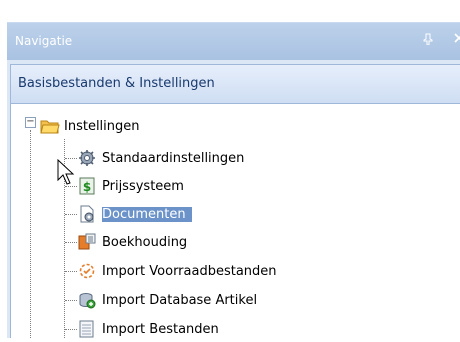  Describe the element at coordinates (87, 214) in the screenshot. I see `document-gear-icon` at that location.